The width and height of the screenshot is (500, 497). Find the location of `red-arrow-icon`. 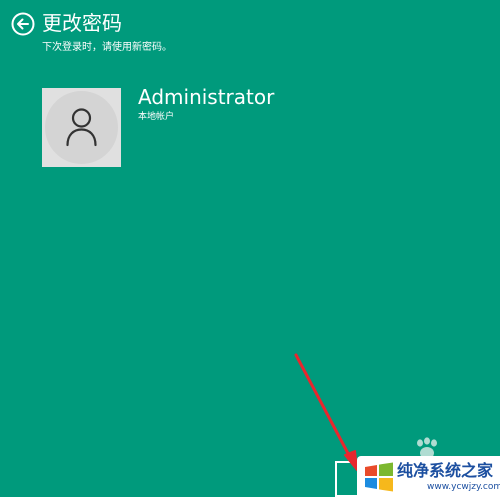

red-arrow-icon is located at coordinates (326, 412).